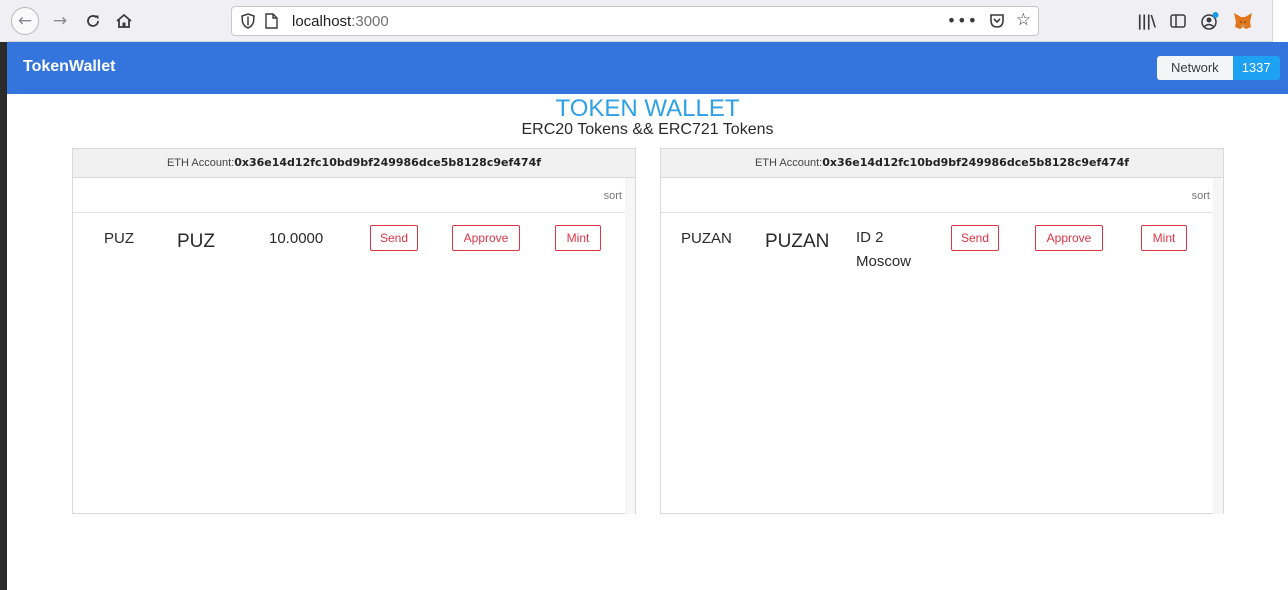 The image size is (1288, 590). What do you see at coordinates (1195, 68) in the screenshot?
I see `network-label: Network` at bounding box center [1195, 68].